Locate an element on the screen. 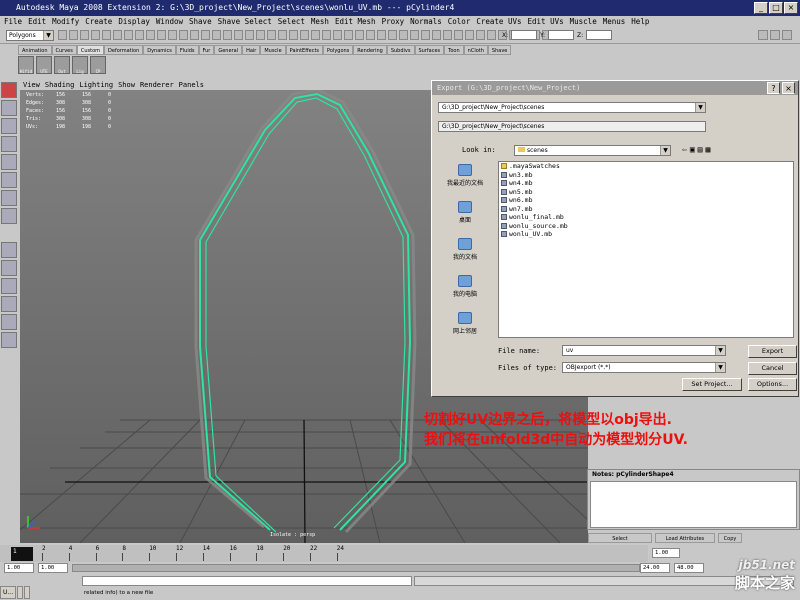 The width and height of the screenshot is (800, 600). current-frame-marker: 1 is located at coordinates (22, 554).